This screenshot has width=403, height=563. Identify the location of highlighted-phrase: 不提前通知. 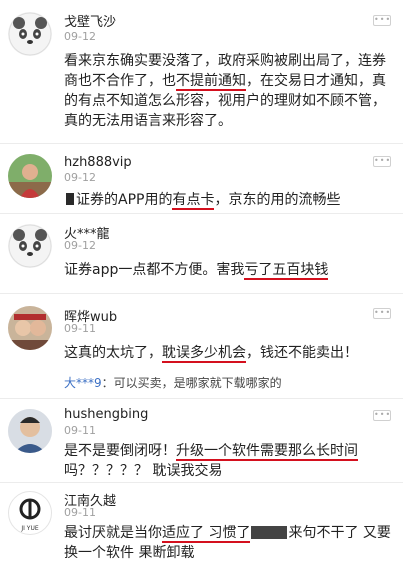
(211, 82).